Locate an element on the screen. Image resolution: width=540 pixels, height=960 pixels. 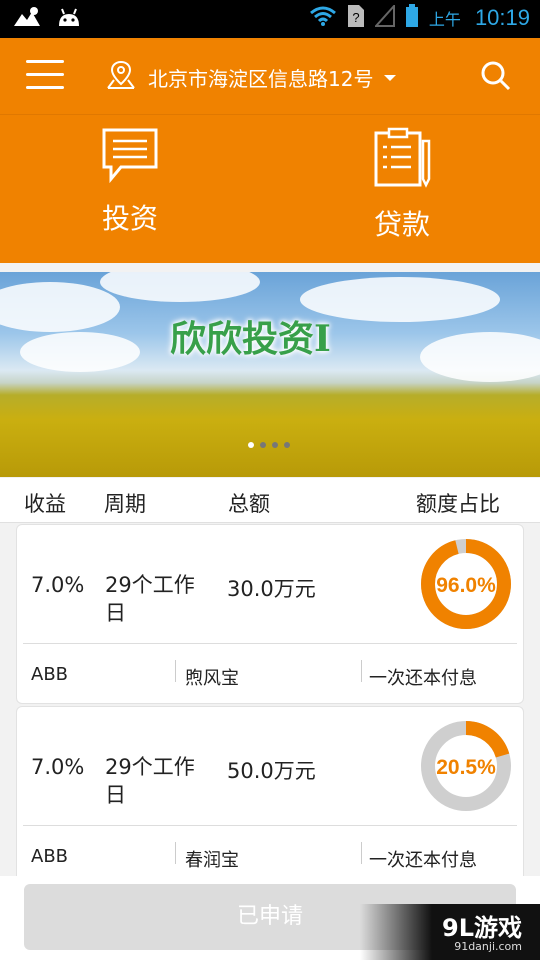
wifi-icon is located at coordinates (323, 18).